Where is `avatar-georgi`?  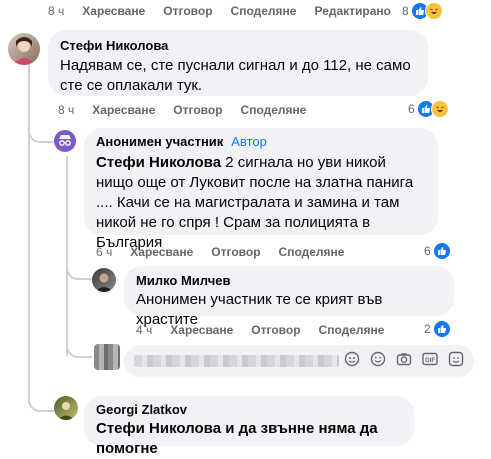
avatar-georgi is located at coordinates (66, 408).